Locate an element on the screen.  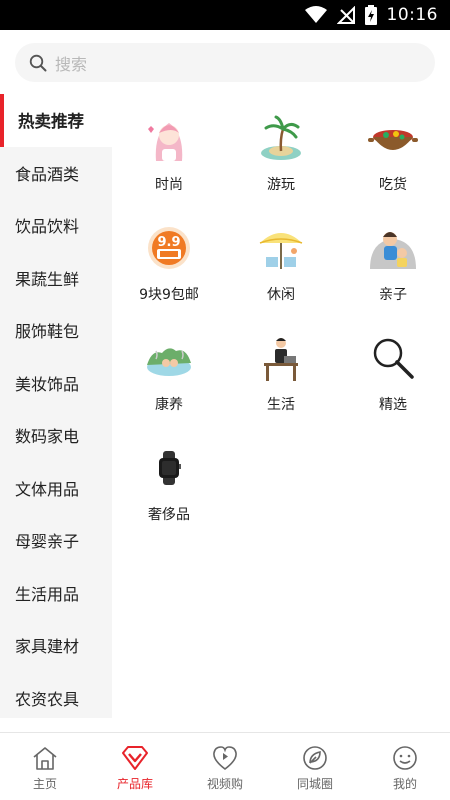
heart-play-icon is located at coordinates (225, 758).